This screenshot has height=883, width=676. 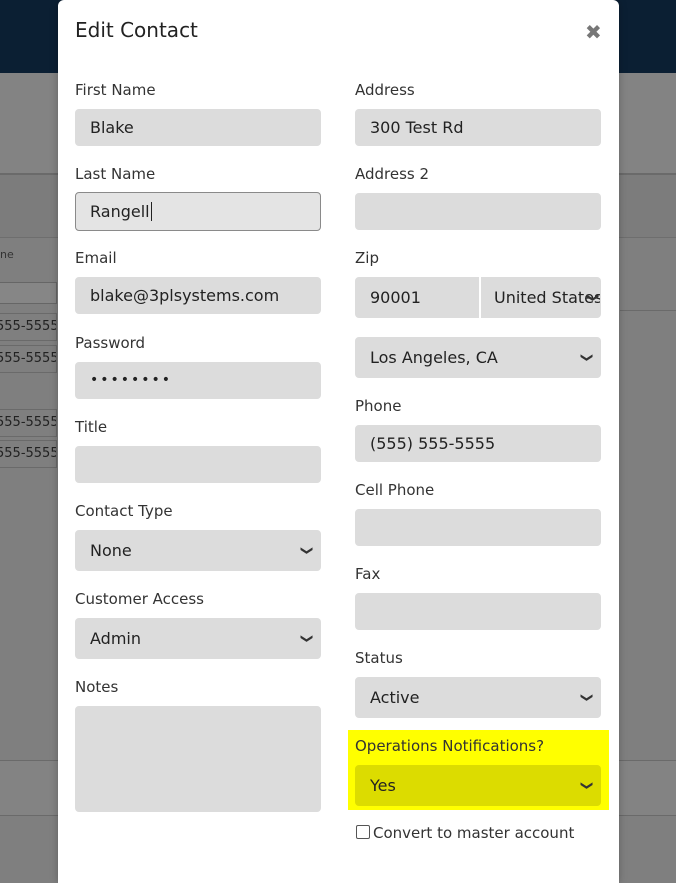 I want to click on address2-label: Address 2, so click(x=392, y=174).